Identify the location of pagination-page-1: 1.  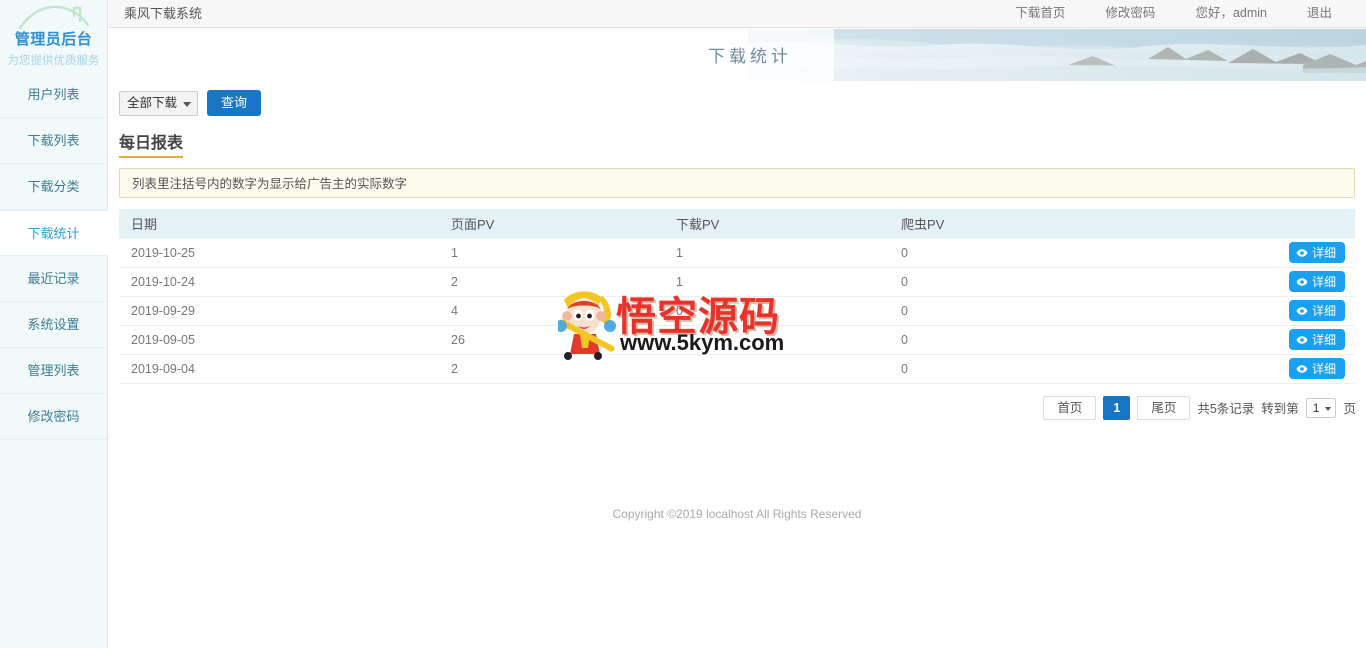
(1117, 407).